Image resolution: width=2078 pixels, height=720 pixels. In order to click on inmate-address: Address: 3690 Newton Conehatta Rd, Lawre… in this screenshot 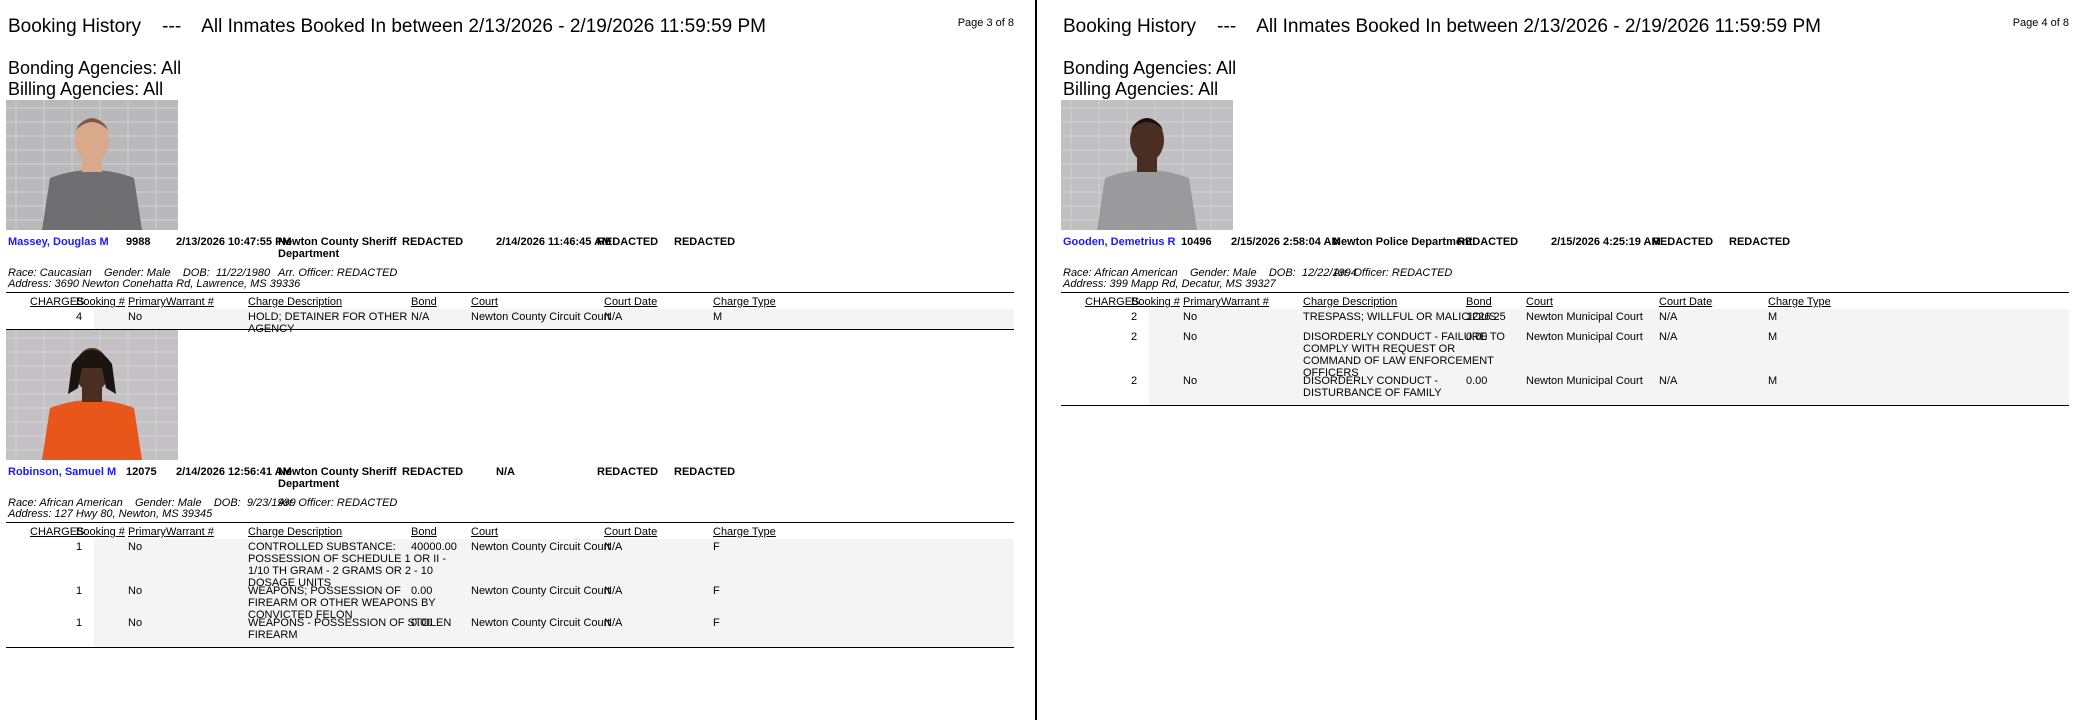, I will do `click(154, 284)`.